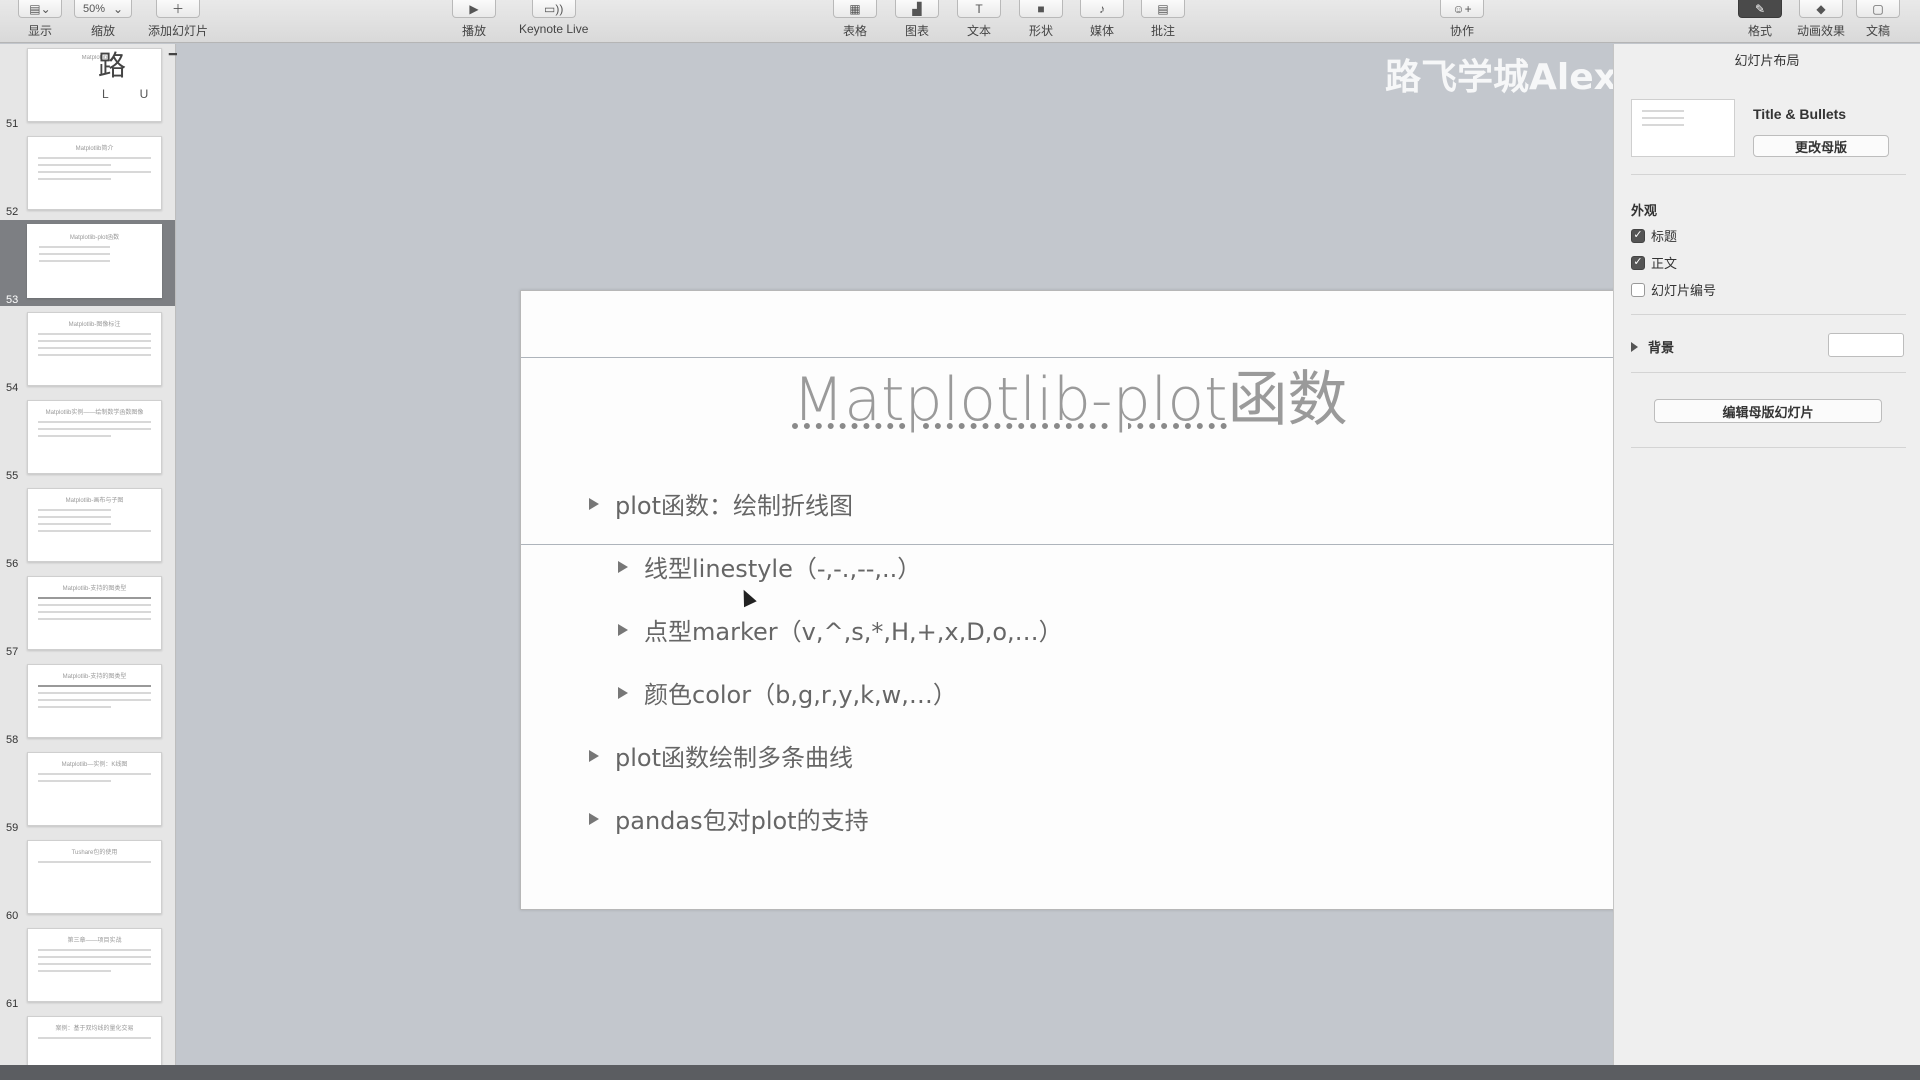  I want to click on format: ✎ 格式, so click(1760, 21).